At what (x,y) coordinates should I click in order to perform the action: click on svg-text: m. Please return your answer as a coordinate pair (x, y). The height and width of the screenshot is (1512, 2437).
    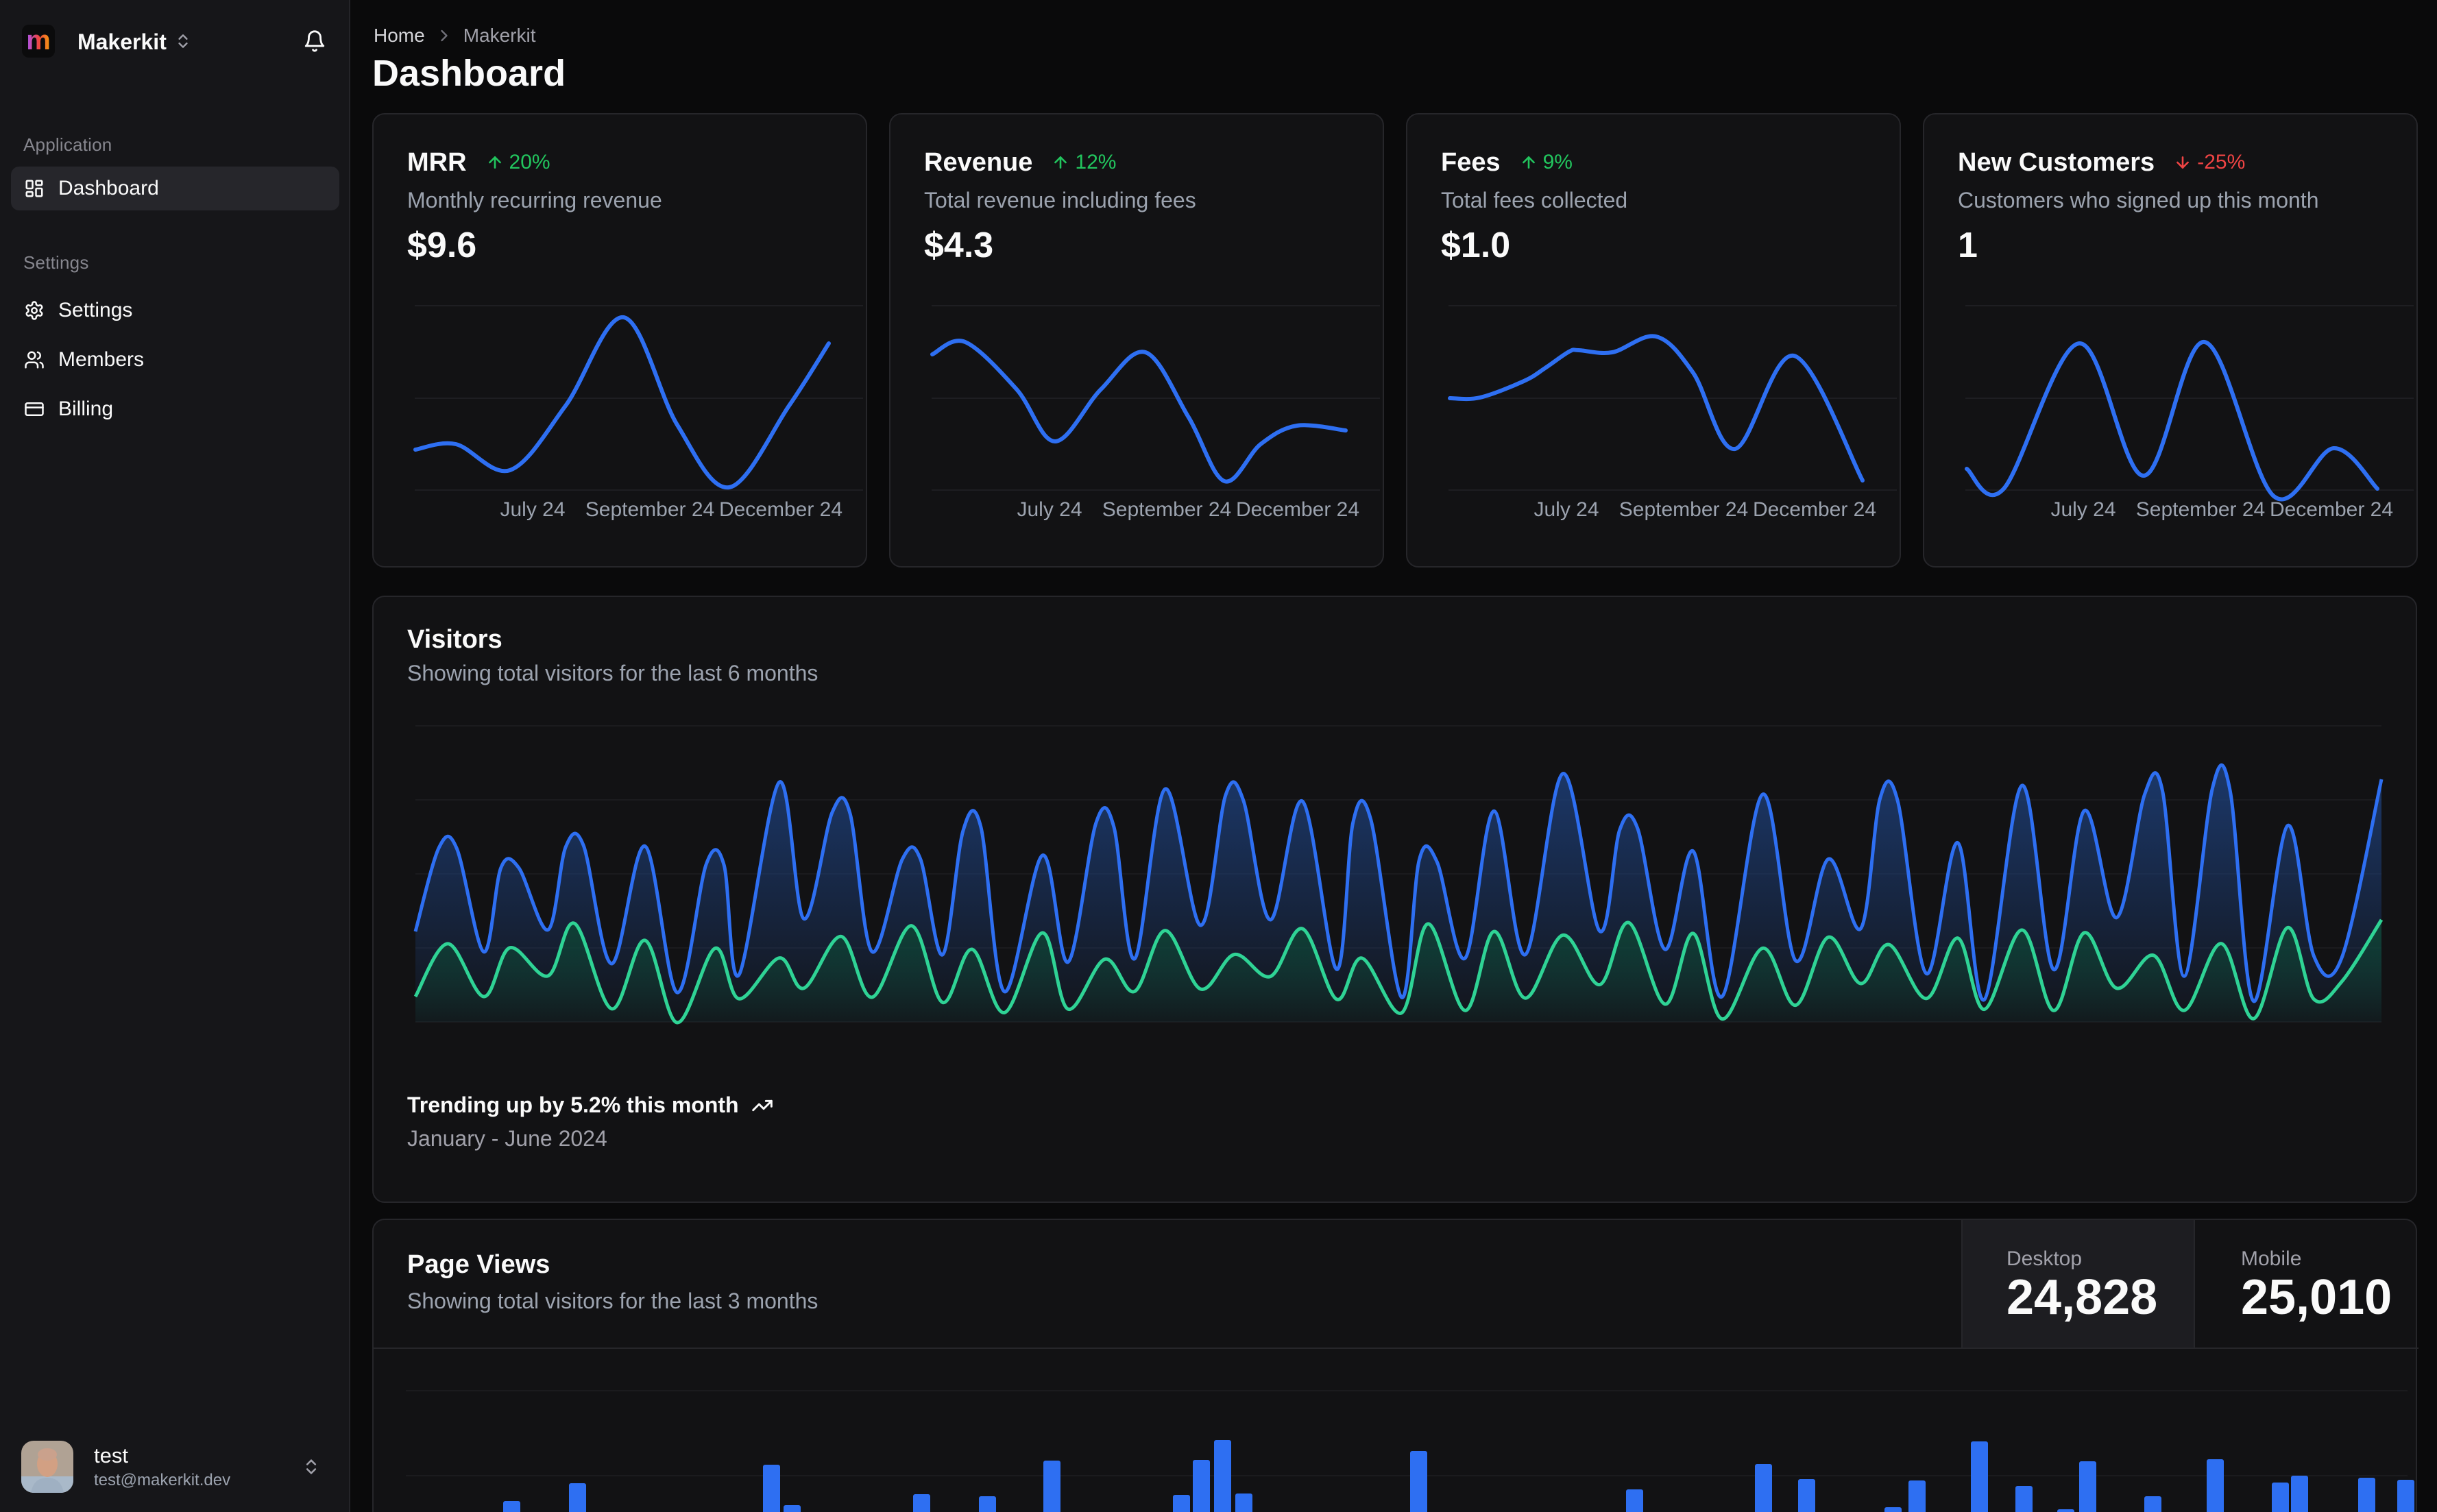
    Looking at the image, I should click on (38, 40).